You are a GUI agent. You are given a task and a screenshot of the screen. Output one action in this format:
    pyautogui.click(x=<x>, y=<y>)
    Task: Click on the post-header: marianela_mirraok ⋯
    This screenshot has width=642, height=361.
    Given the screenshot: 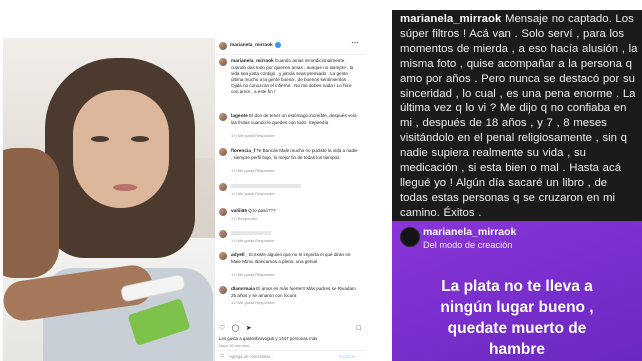 What is the action you would take?
    pyautogui.click(x=290, y=46)
    